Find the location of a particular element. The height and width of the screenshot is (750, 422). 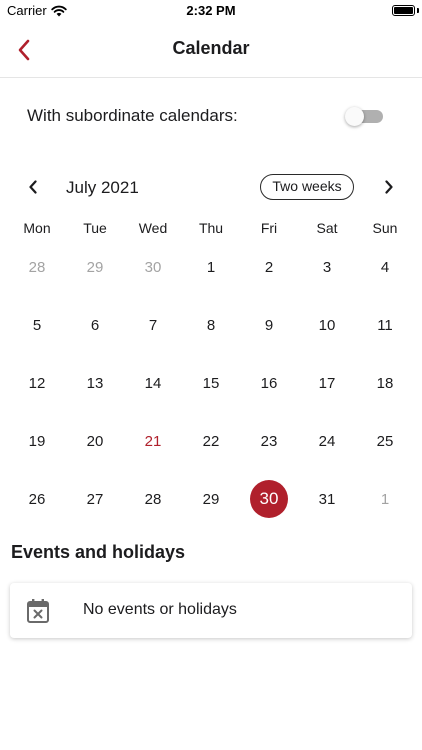

period-toggle-button: Two weeks is located at coordinates (307, 187).